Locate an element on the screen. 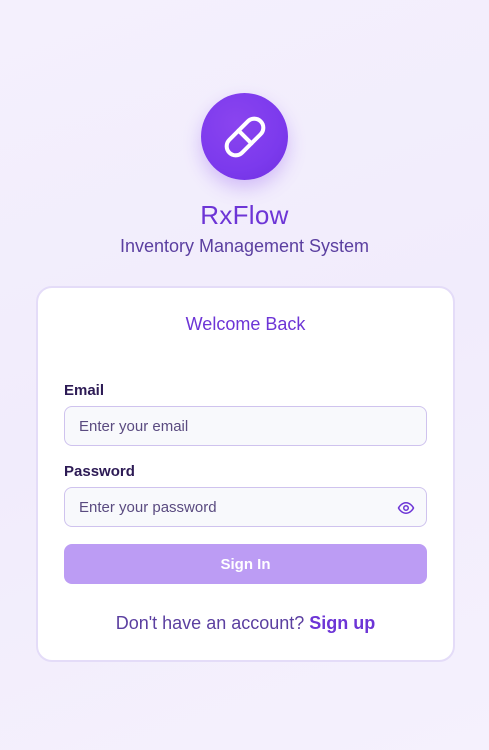  app-logo is located at coordinates (244, 136).